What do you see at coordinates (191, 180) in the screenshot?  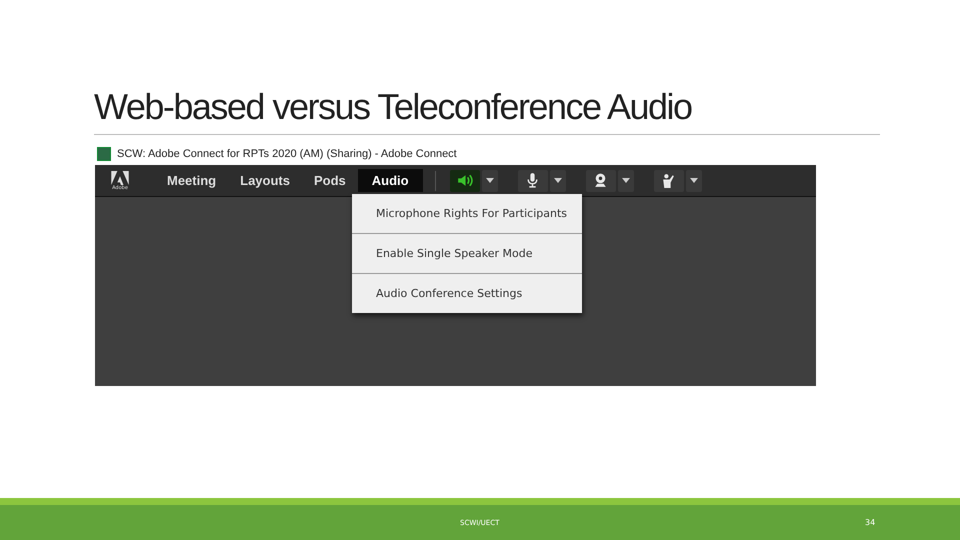 I see `menu-item: Meeting` at bounding box center [191, 180].